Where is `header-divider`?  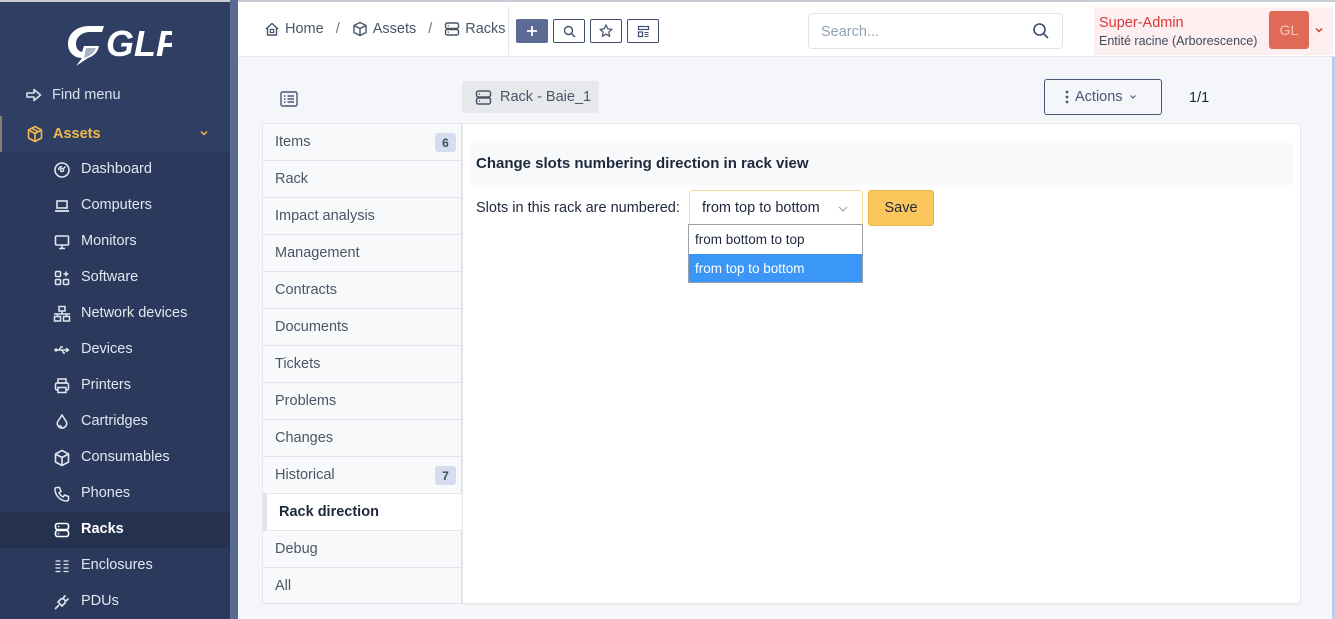
header-divider is located at coordinates (508, 31).